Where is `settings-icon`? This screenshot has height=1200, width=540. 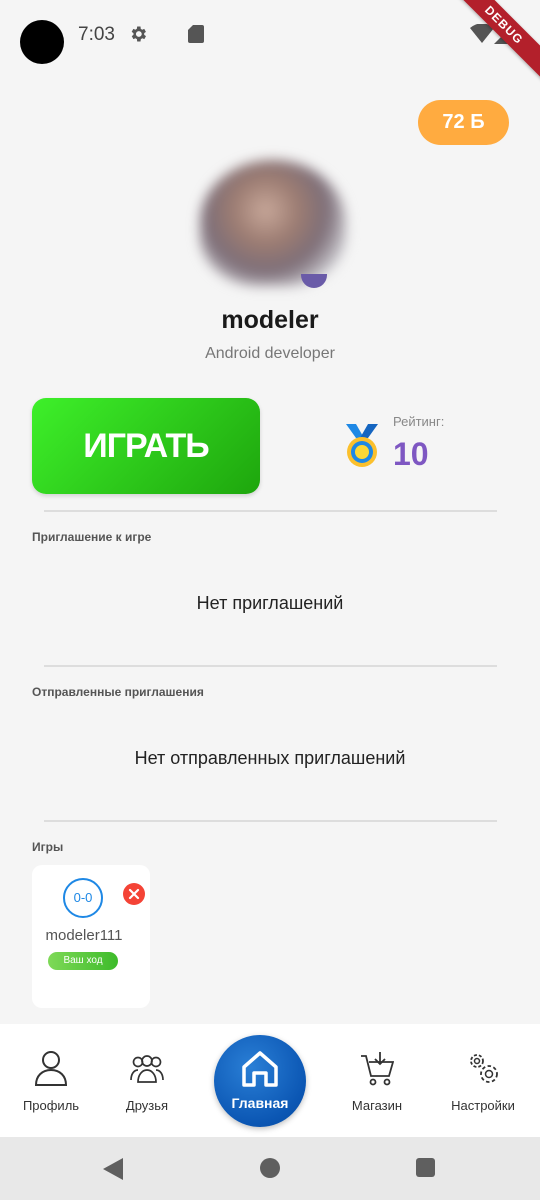 settings-icon is located at coordinates (484, 1068).